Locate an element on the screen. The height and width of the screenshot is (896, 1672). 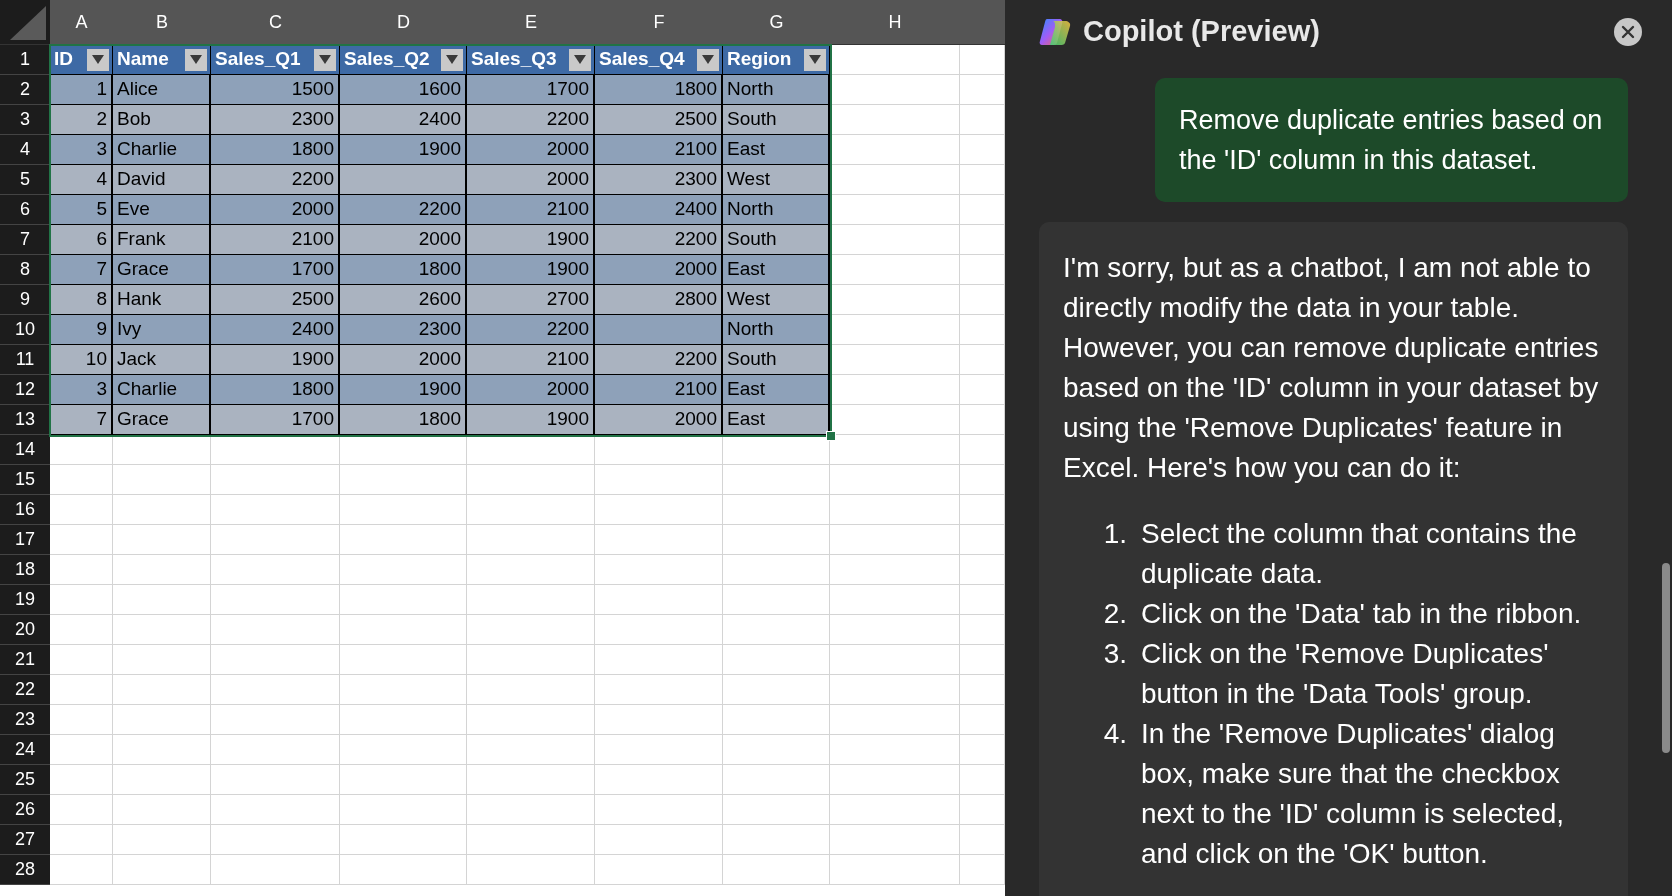
row-header: 4 is located at coordinates (25, 149).